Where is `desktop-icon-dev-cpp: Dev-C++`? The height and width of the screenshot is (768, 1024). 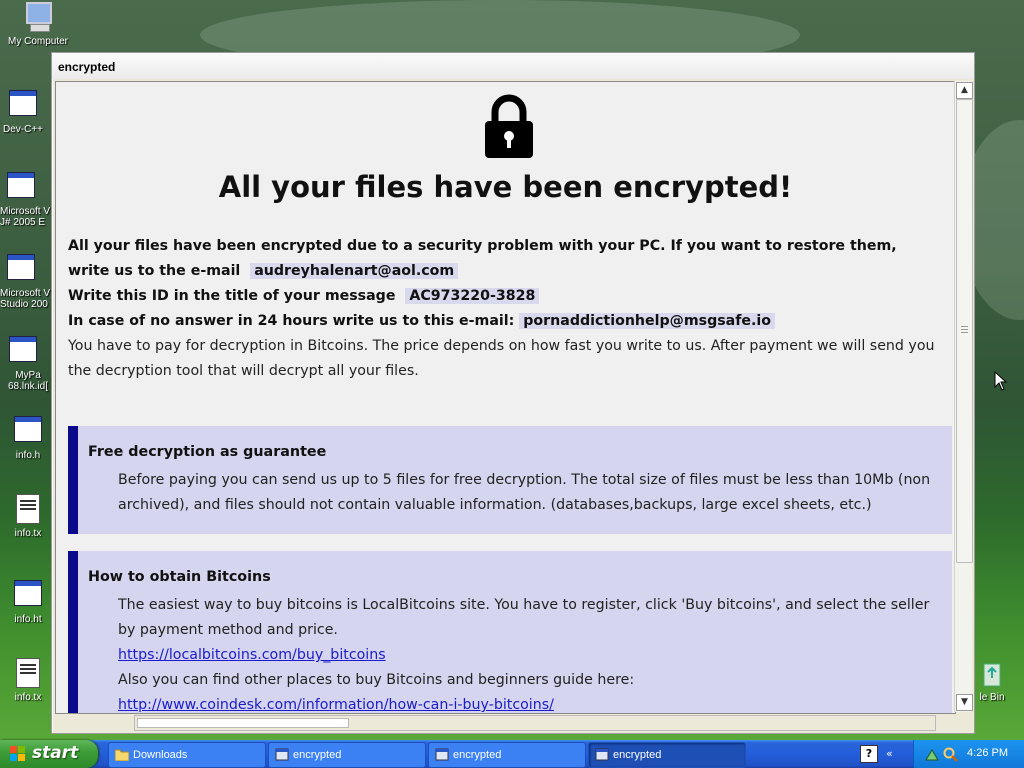
desktop-icon-dev-cpp: Dev-C++ is located at coordinates (28, 110).